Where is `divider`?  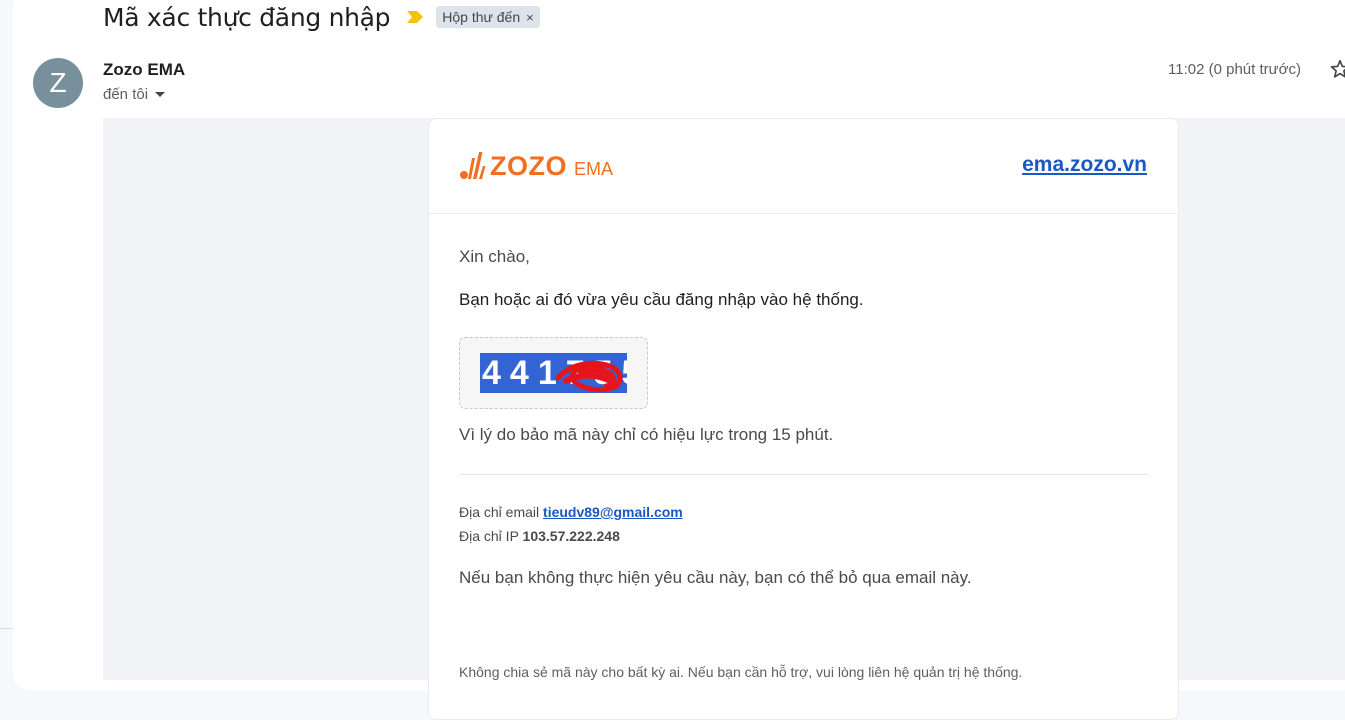 divider is located at coordinates (6, 628).